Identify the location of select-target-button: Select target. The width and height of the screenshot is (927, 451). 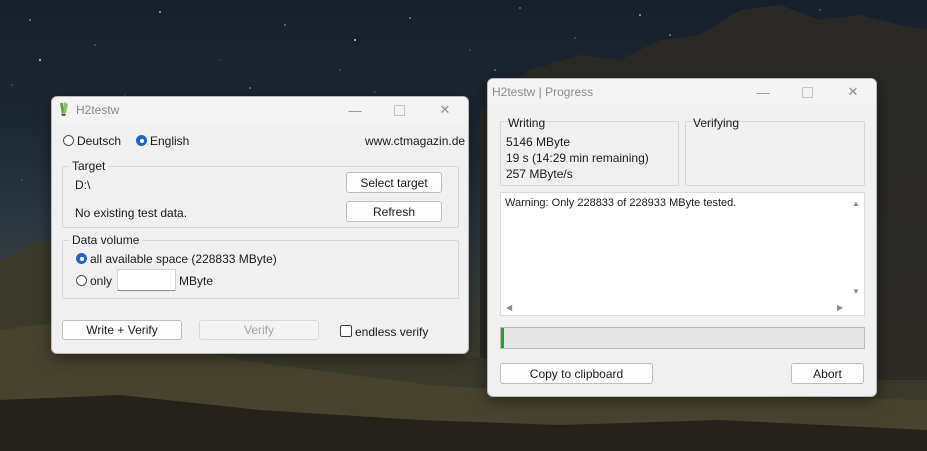
(394, 182).